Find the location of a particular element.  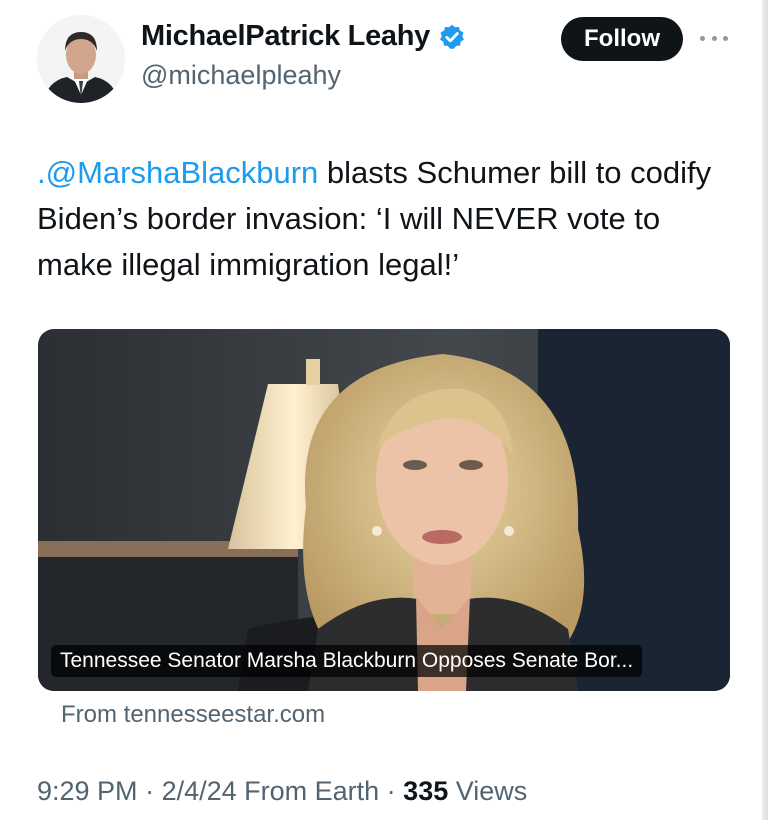

display-name-text: MichaelPatrick Leahy is located at coordinates (285, 36).